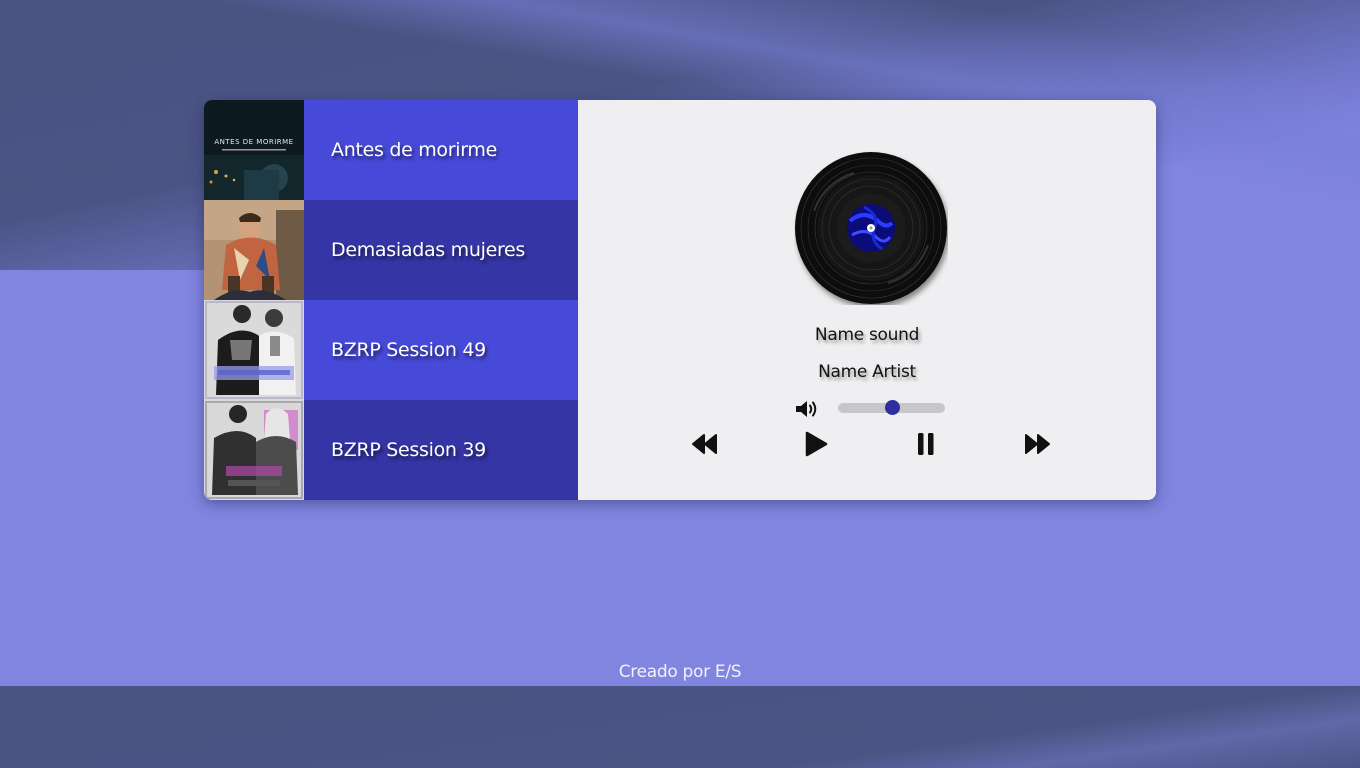 This screenshot has height=768, width=1360. What do you see at coordinates (867, 335) in the screenshot?
I see `track-name: Name sound` at bounding box center [867, 335].